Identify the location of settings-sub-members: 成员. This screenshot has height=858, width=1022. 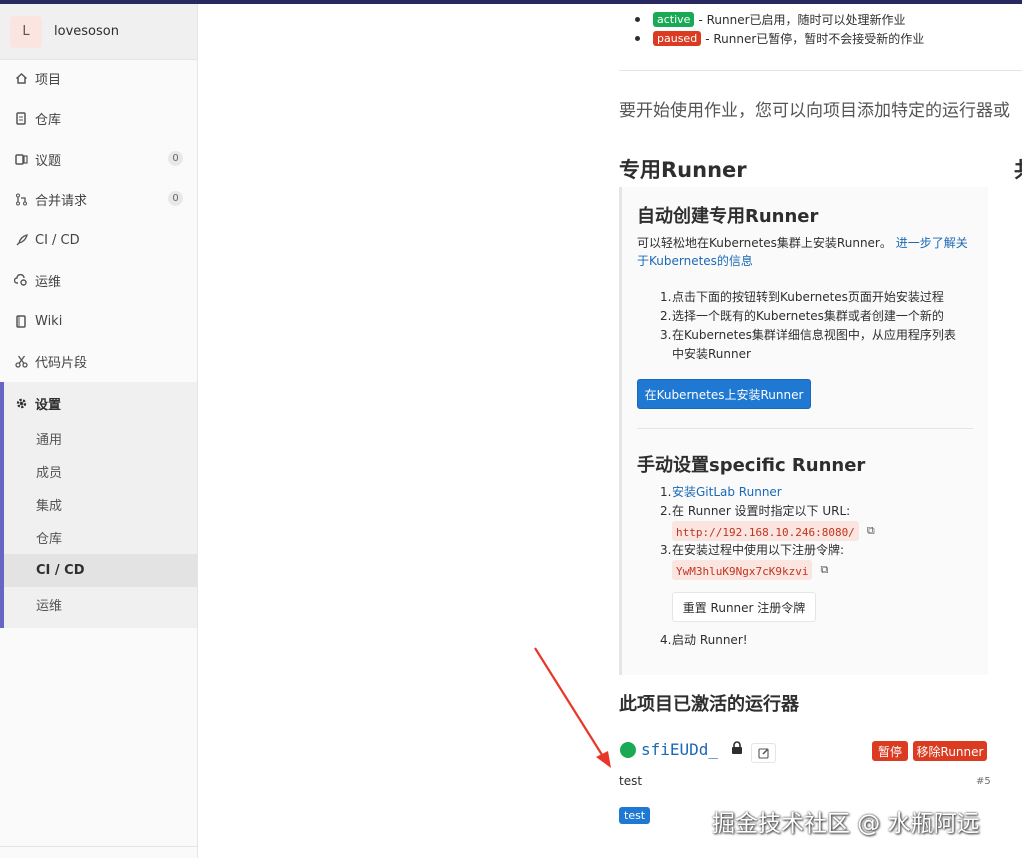
(100, 471).